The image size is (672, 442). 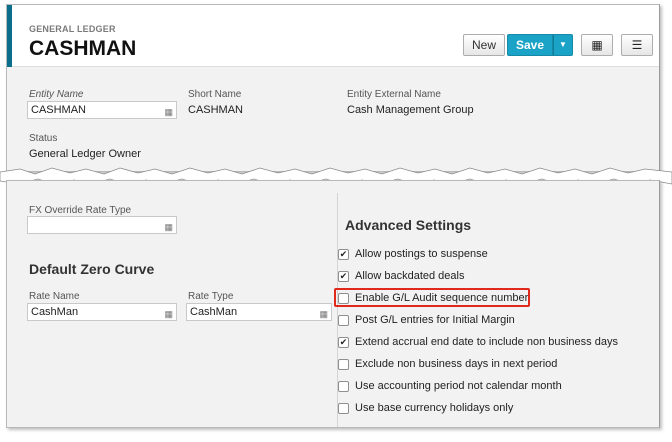 I want to click on caret-down-icon: ▼, so click(x=563, y=44).